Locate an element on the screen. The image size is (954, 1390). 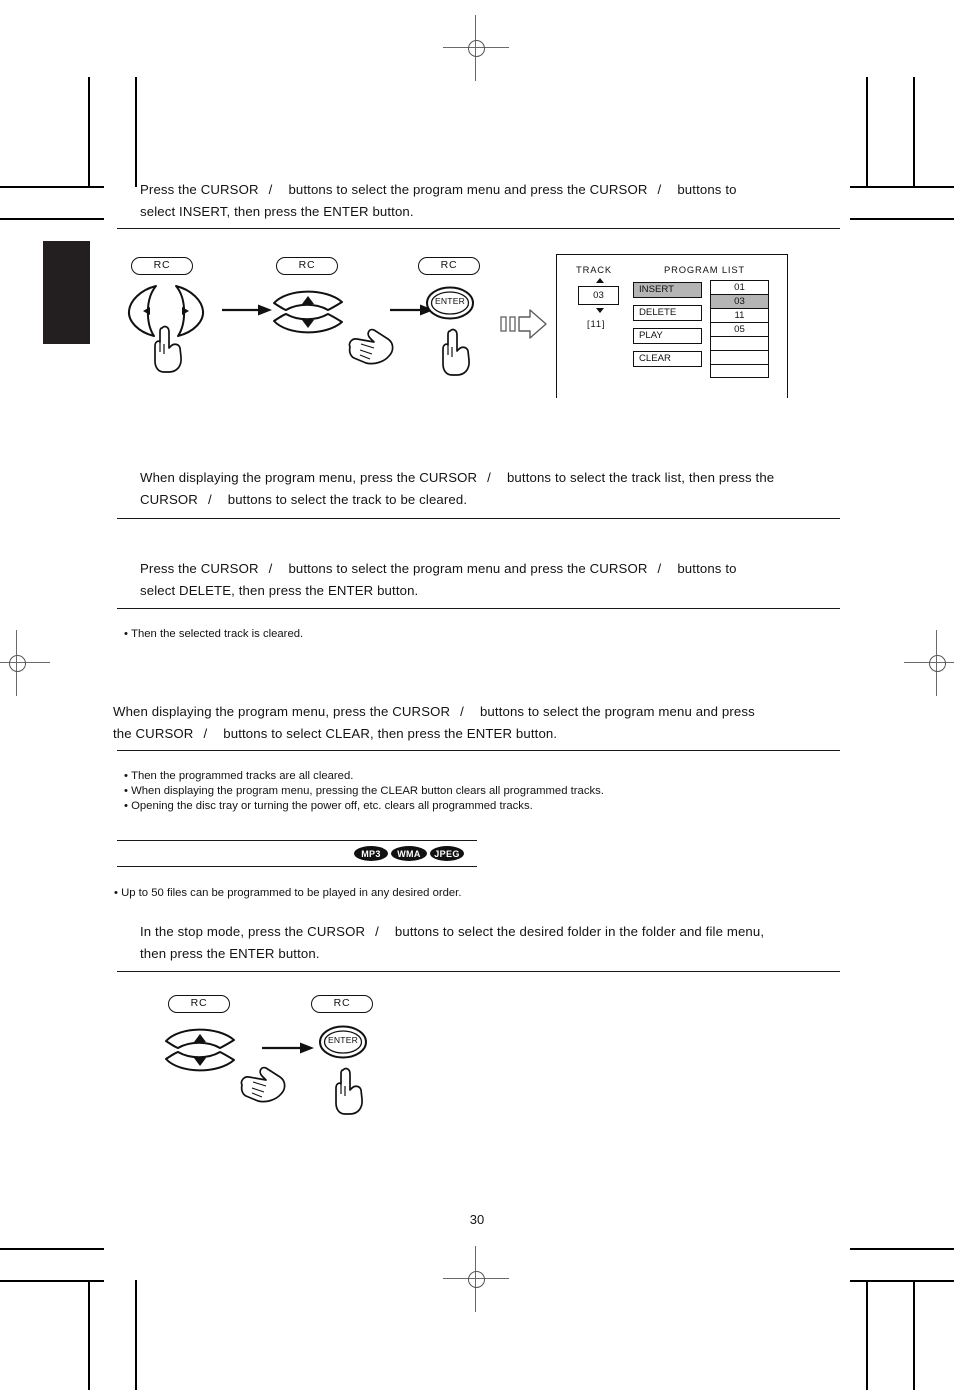
step2-divider is located at coordinates (478, 519).